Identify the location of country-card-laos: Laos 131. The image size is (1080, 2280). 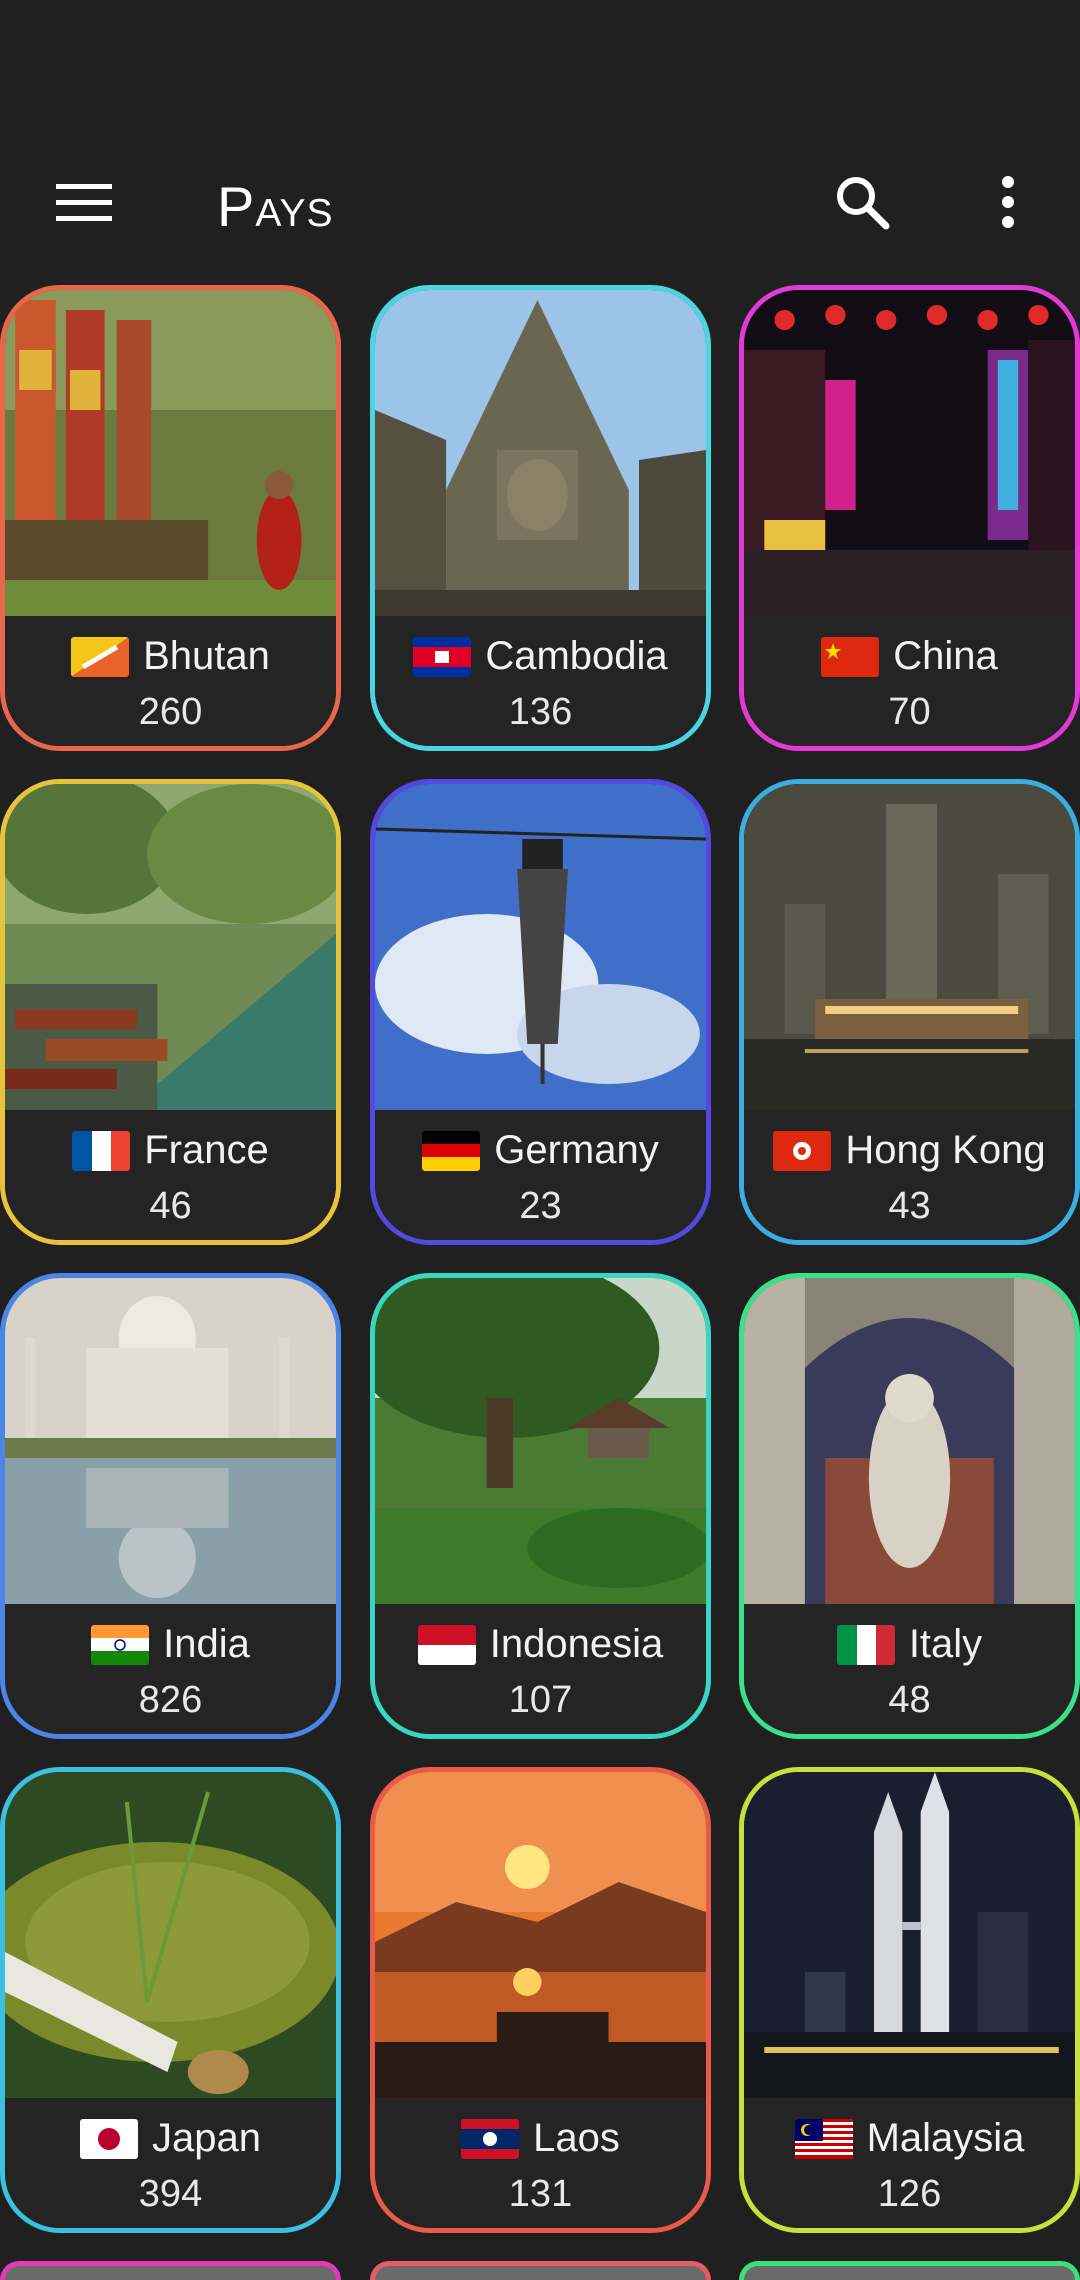
(540, 2000).